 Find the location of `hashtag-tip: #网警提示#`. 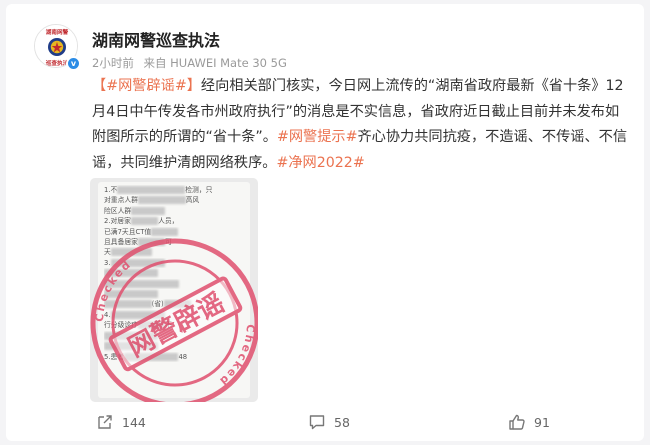

hashtag-tip: #网警提示# is located at coordinates (317, 137).